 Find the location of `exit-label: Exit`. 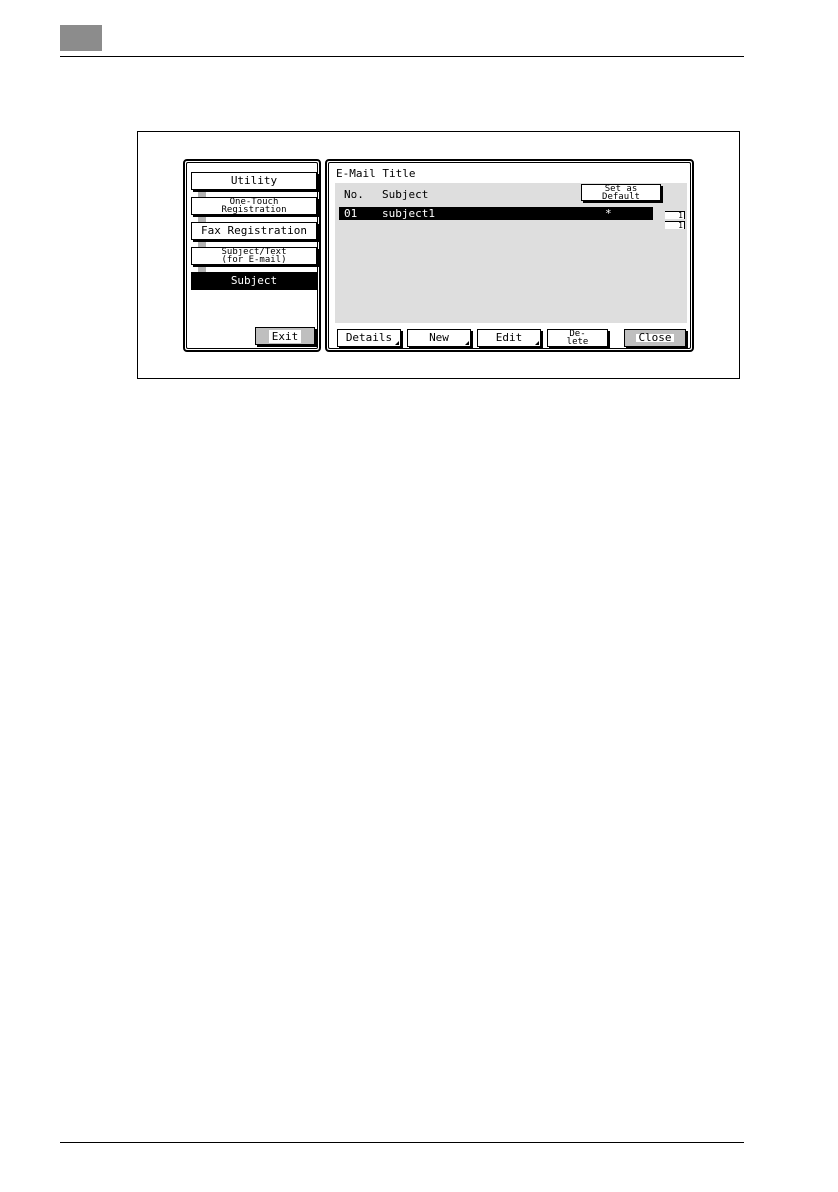

exit-label: Exit is located at coordinates (285, 336).